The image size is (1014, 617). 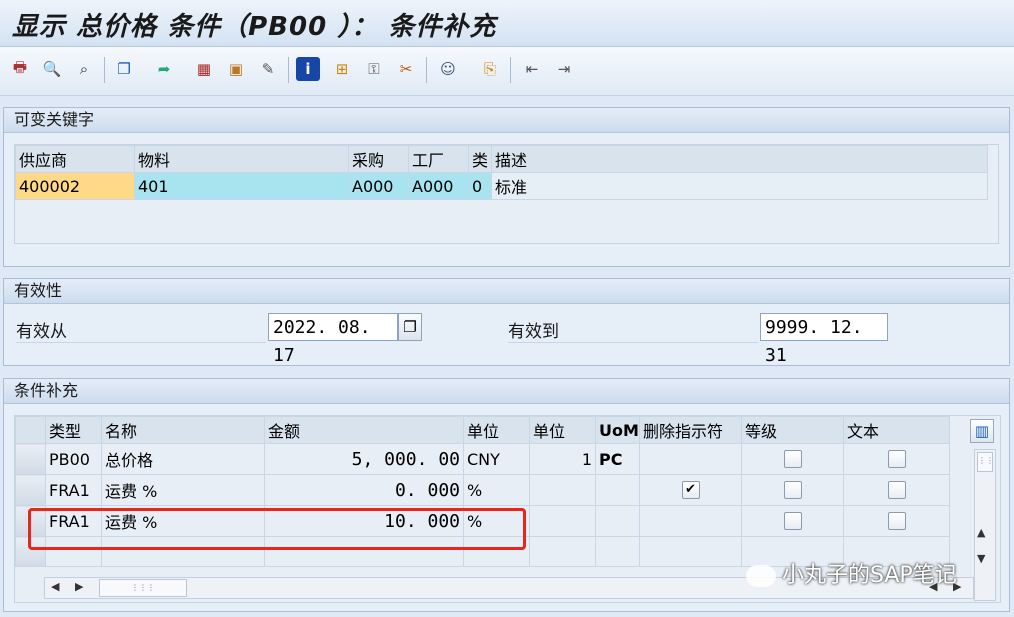 What do you see at coordinates (896, 430) in the screenshot?
I see `col-text: 文本` at bounding box center [896, 430].